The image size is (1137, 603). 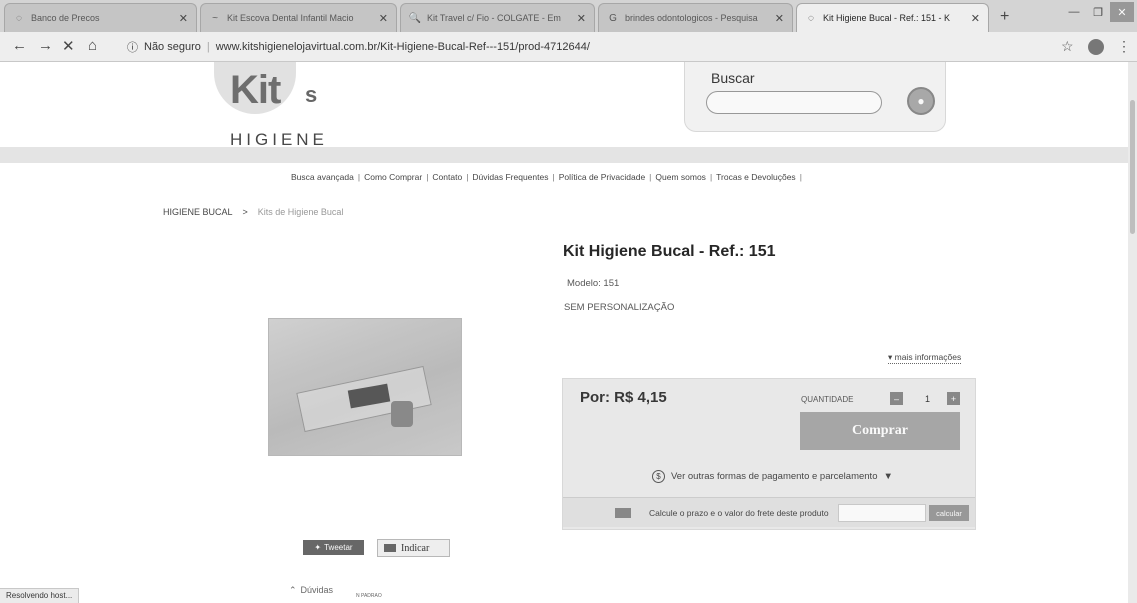 What do you see at coordinates (756, 177) in the screenshot?
I see `nav-trocas-devolucoes: Trocas e Devoluções` at bounding box center [756, 177].